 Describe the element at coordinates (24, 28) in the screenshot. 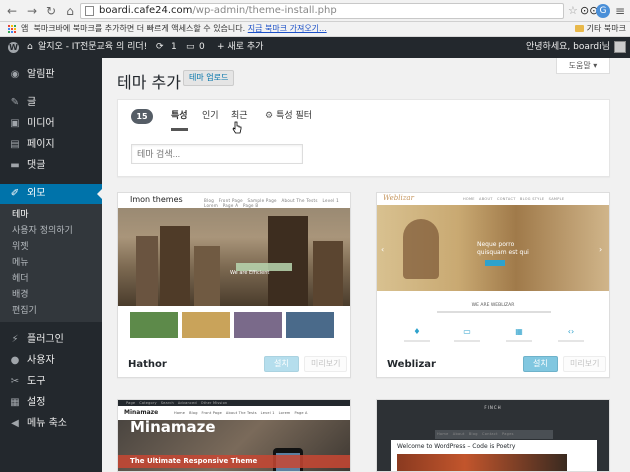

I see `apps-label: 앱` at that location.